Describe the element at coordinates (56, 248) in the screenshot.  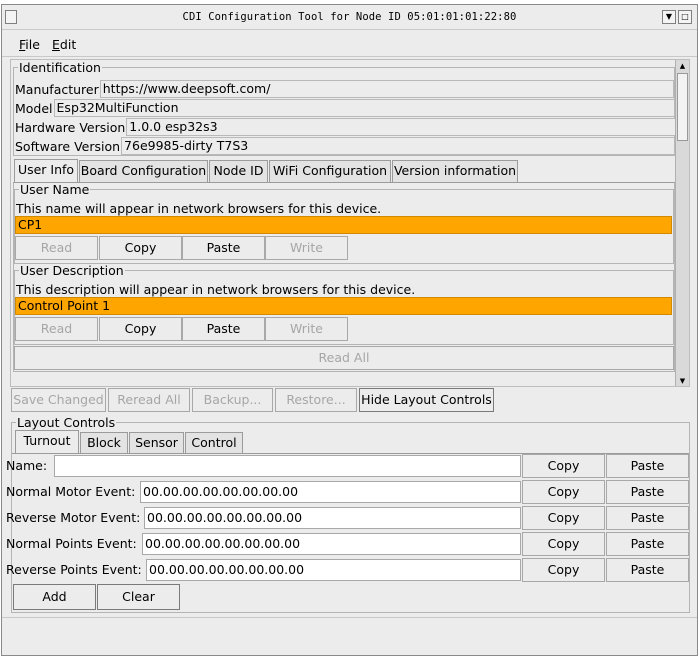
I see `user-name-read-button: Read` at that location.